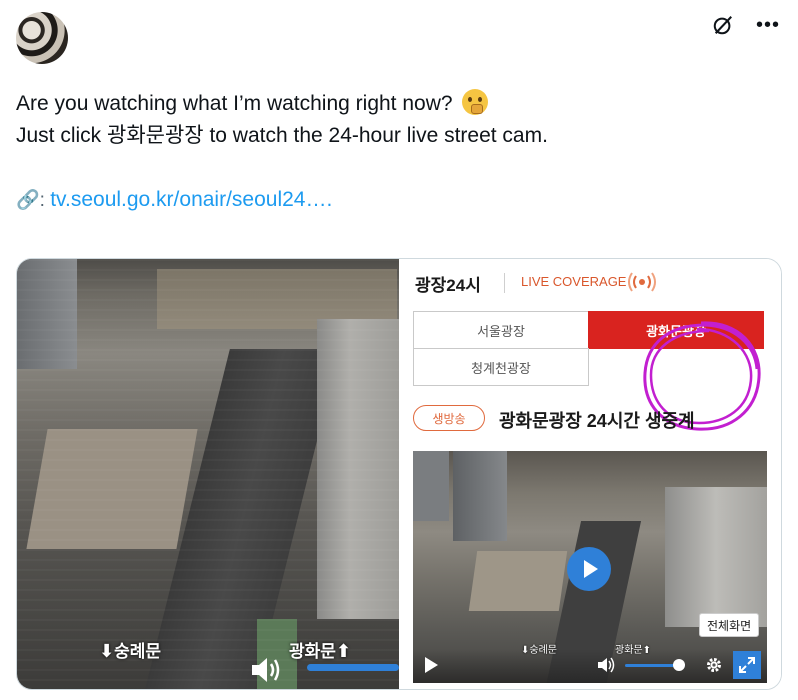  Describe the element at coordinates (574, 281) in the screenshot. I see `live-coverage-label: LIVE COVERAGE` at that location.